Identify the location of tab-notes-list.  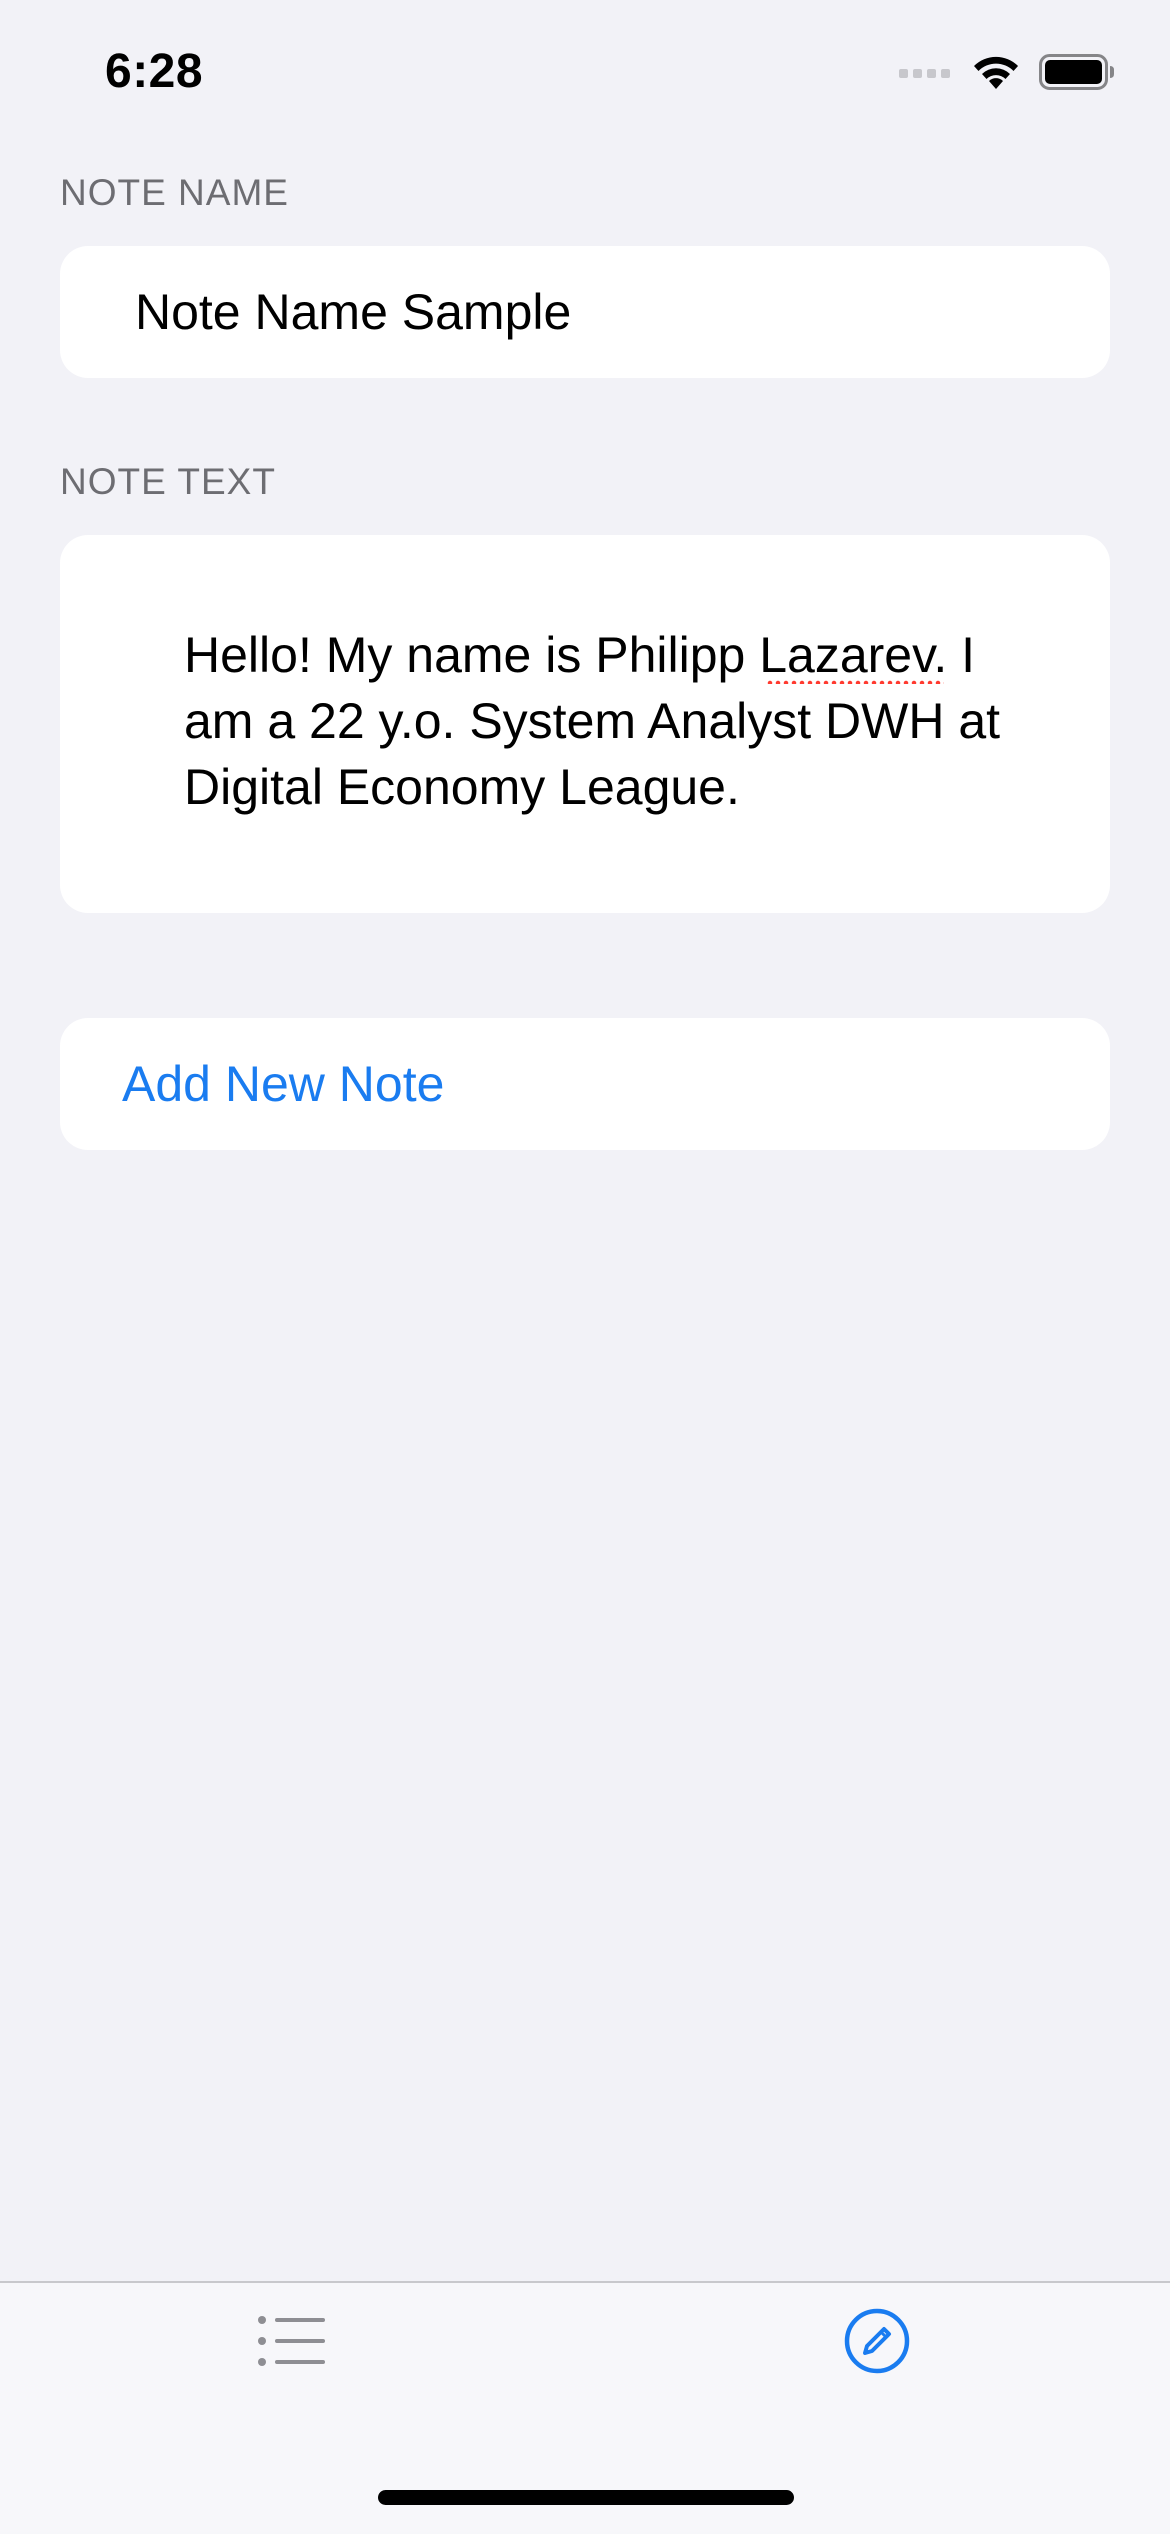
(292, 2343).